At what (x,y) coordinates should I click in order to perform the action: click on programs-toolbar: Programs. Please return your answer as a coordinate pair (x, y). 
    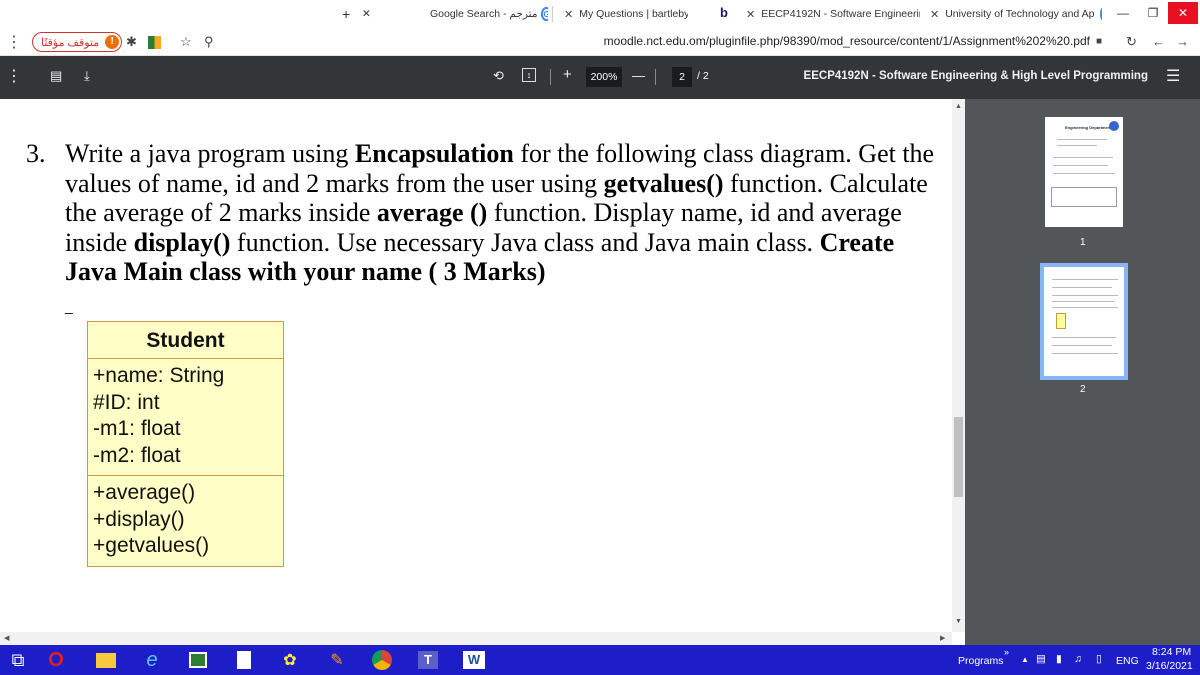
    Looking at the image, I should click on (981, 661).